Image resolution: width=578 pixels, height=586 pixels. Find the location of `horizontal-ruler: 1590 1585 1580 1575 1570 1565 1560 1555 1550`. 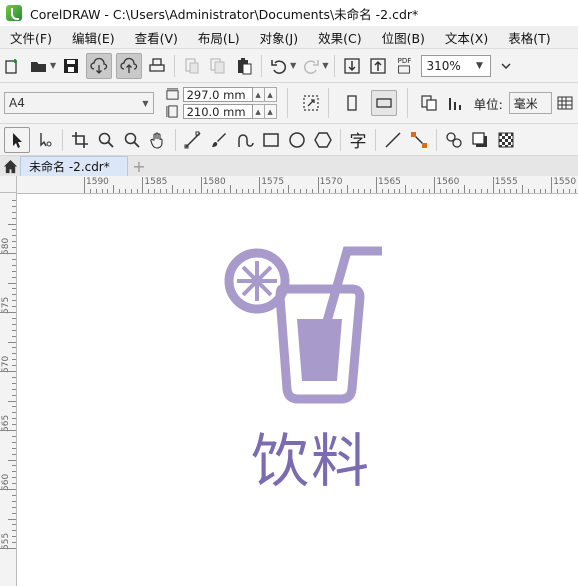

horizontal-ruler: 1590 1585 1580 1575 1570 1565 1560 1555 1550 is located at coordinates (297, 185).